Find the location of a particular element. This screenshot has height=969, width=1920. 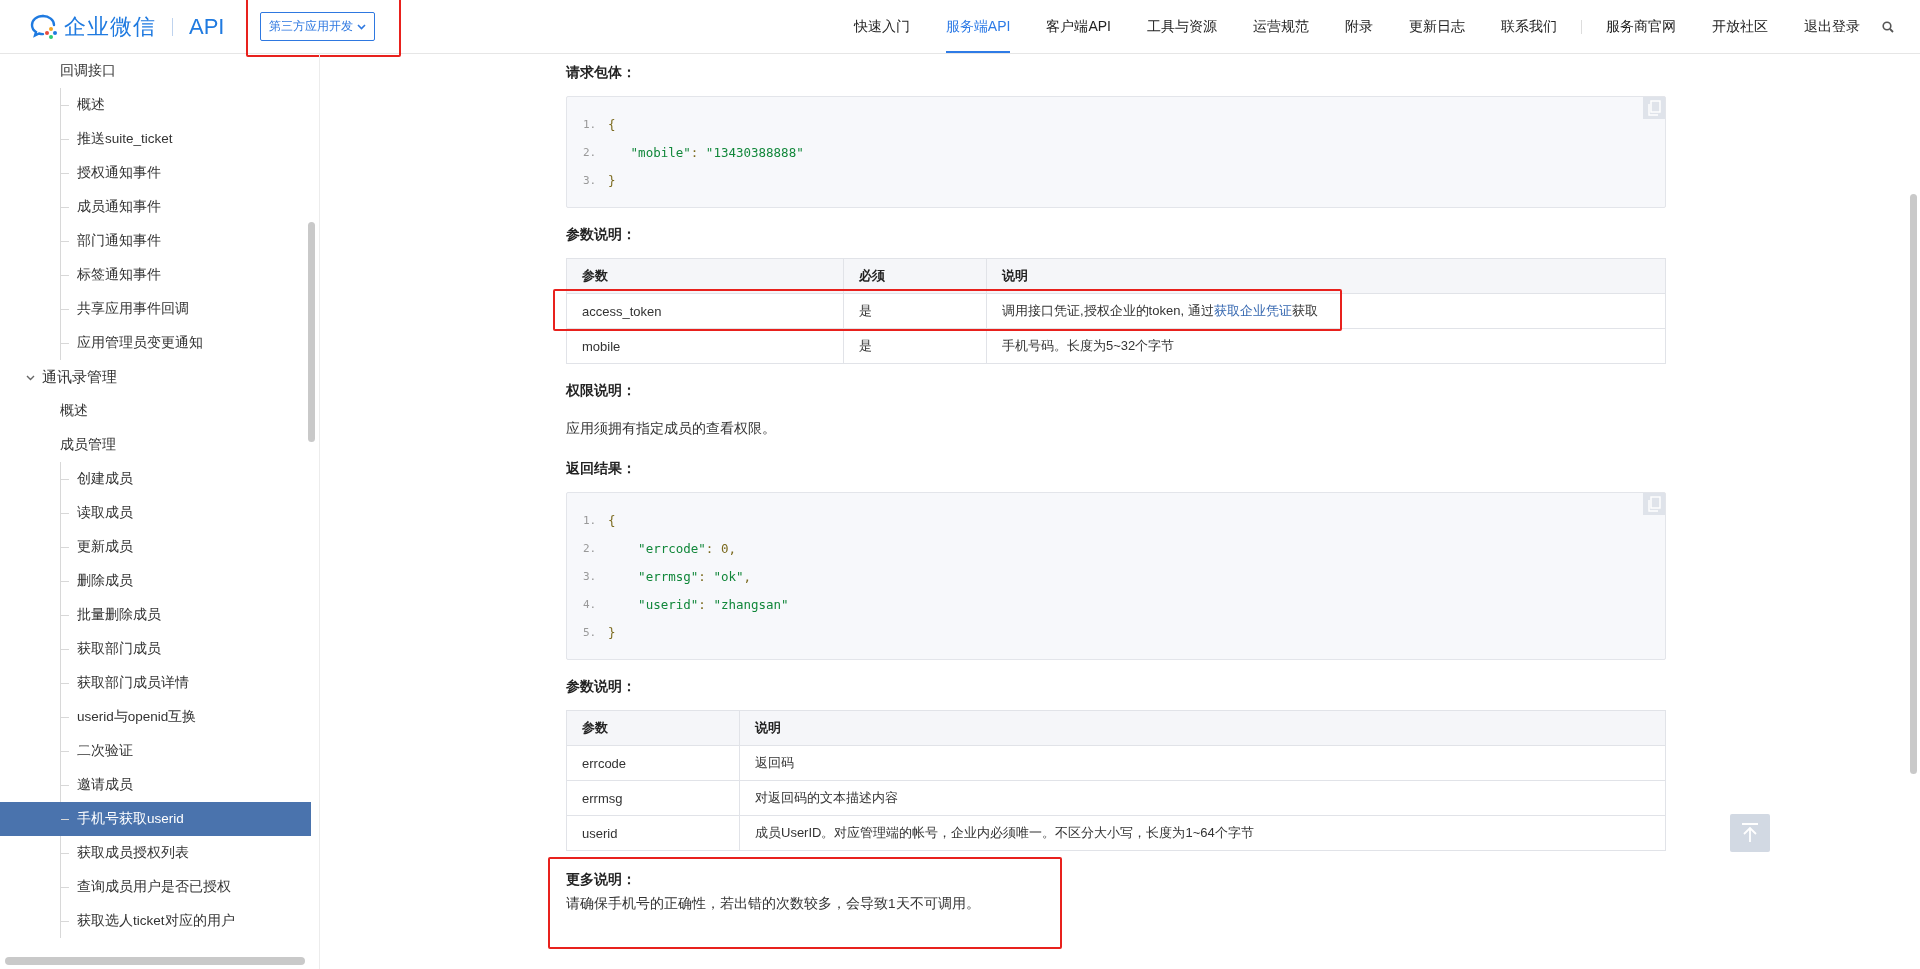

sidebar-item: 获取成员授权列表 is located at coordinates (155, 853).